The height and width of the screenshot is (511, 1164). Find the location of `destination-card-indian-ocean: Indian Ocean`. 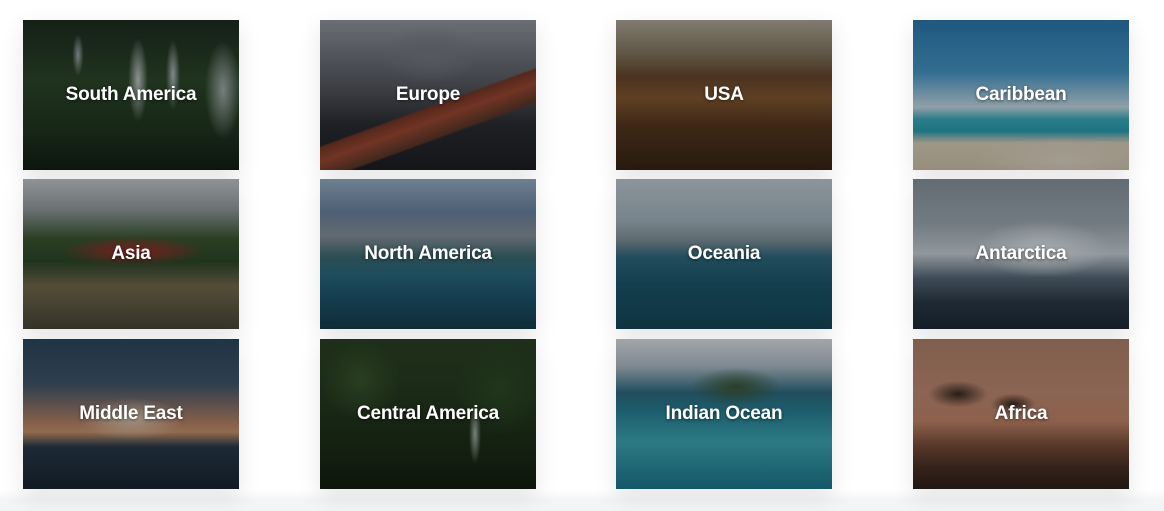

destination-card-indian-ocean: Indian Ocean is located at coordinates (724, 414).